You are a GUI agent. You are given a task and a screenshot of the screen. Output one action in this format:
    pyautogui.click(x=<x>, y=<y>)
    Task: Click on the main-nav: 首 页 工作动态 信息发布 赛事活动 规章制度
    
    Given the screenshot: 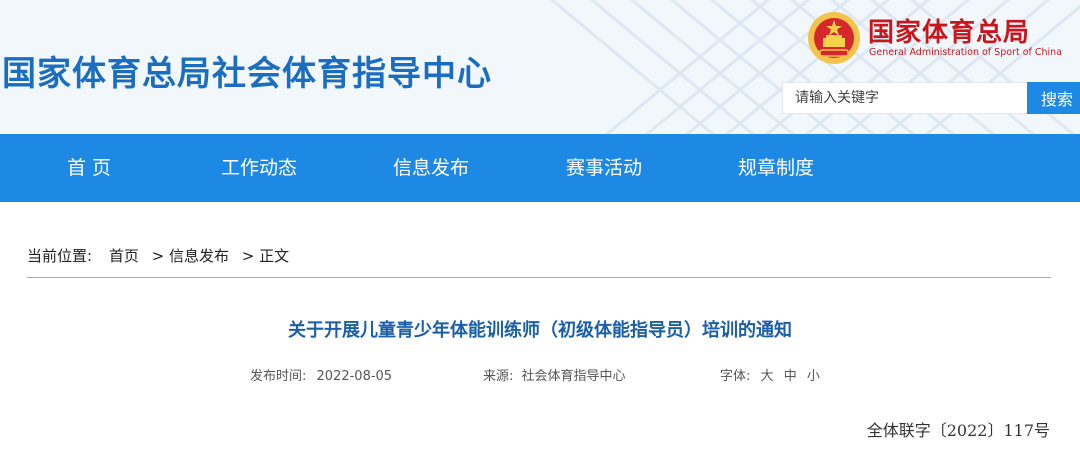 What is the action you would take?
    pyautogui.click(x=540, y=168)
    